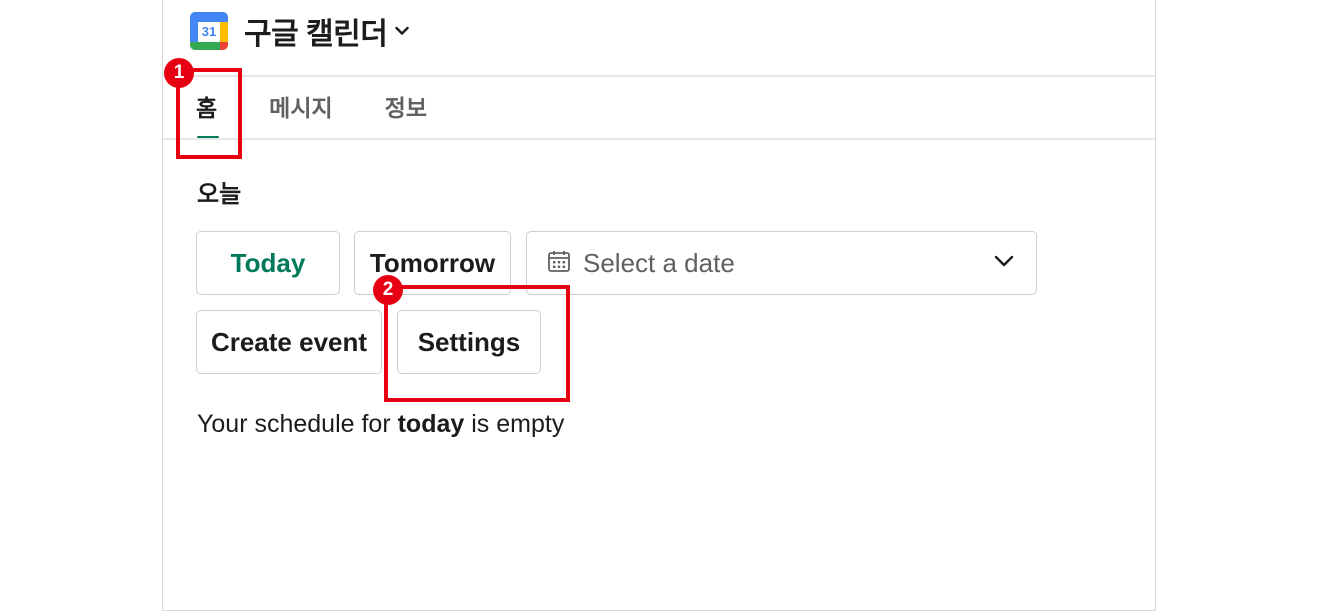 The width and height of the screenshot is (1320, 613). Describe the element at coordinates (514, 424) in the screenshot. I see `empty-message-suffix: is empty` at that location.